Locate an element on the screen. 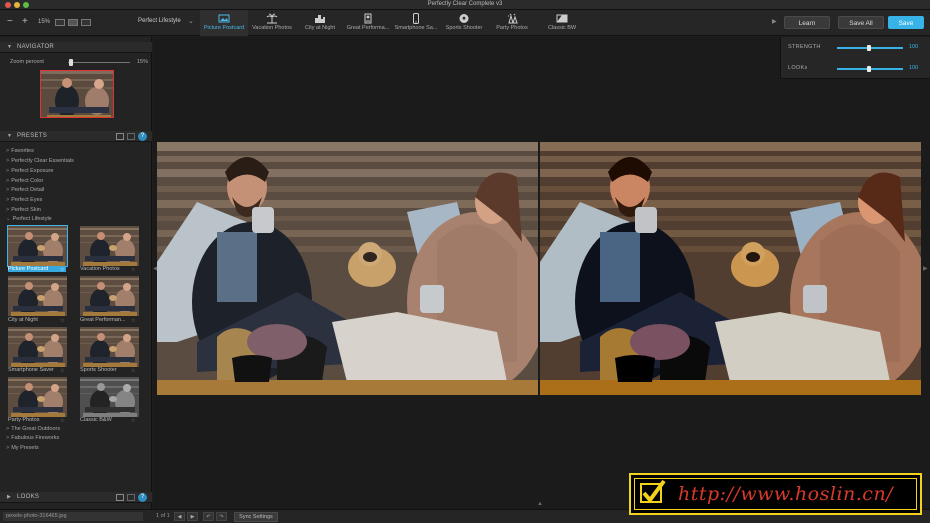 The height and width of the screenshot is (523, 930). navigator-thumbnail is located at coordinates (77, 94).